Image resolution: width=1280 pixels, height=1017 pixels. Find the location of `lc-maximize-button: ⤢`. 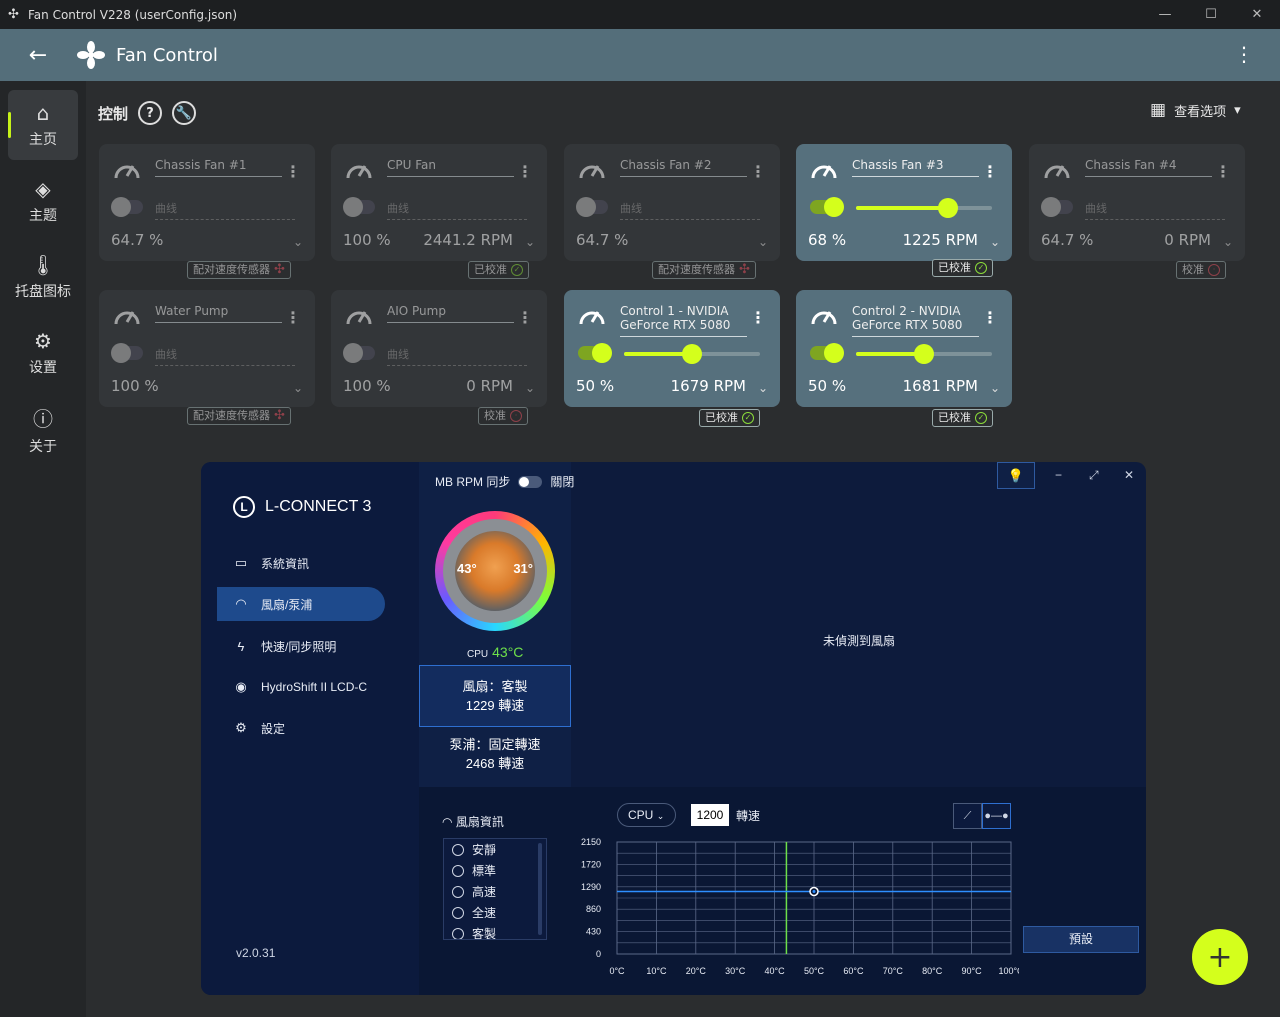

lc-maximize-button: ⤢ is located at coordinates (1094, 475).